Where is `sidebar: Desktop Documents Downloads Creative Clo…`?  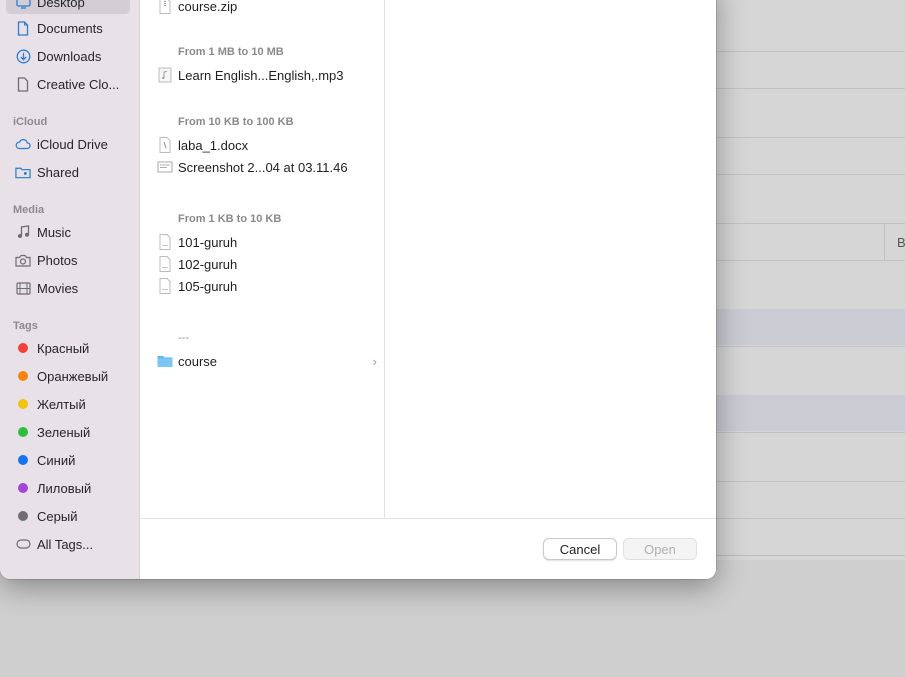 sidebar: Desktop Documents Downloads Creative Clo… is located at coordinates (70, 289).